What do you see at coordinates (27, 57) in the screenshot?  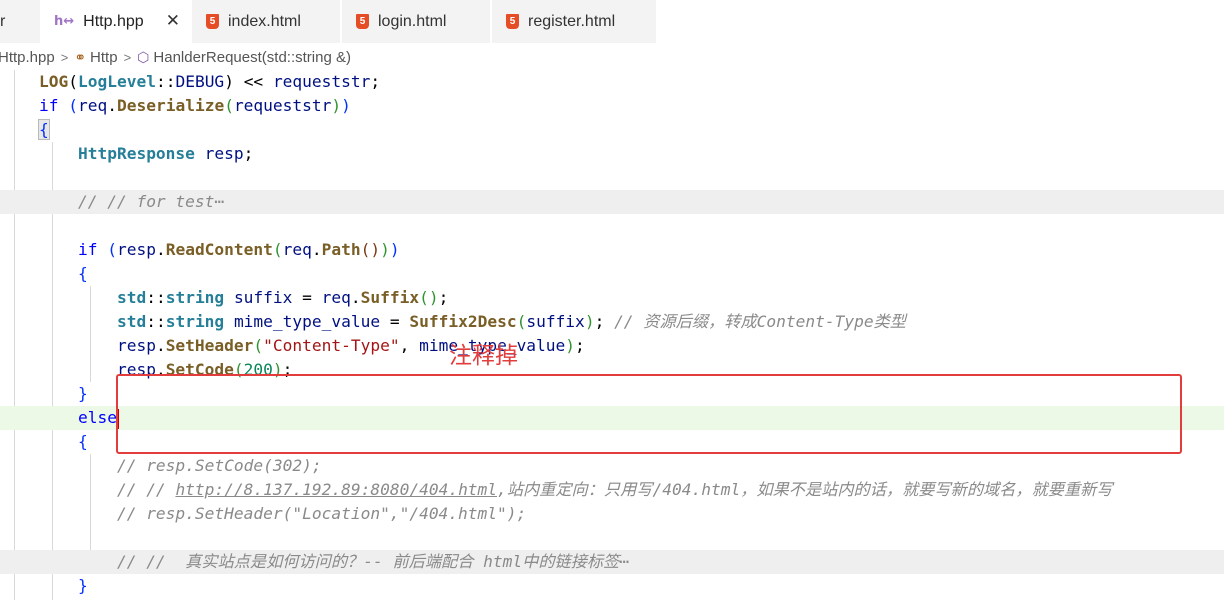 I see `breadcrumb-file: Http.hpp` at bounding box center [27, 57].